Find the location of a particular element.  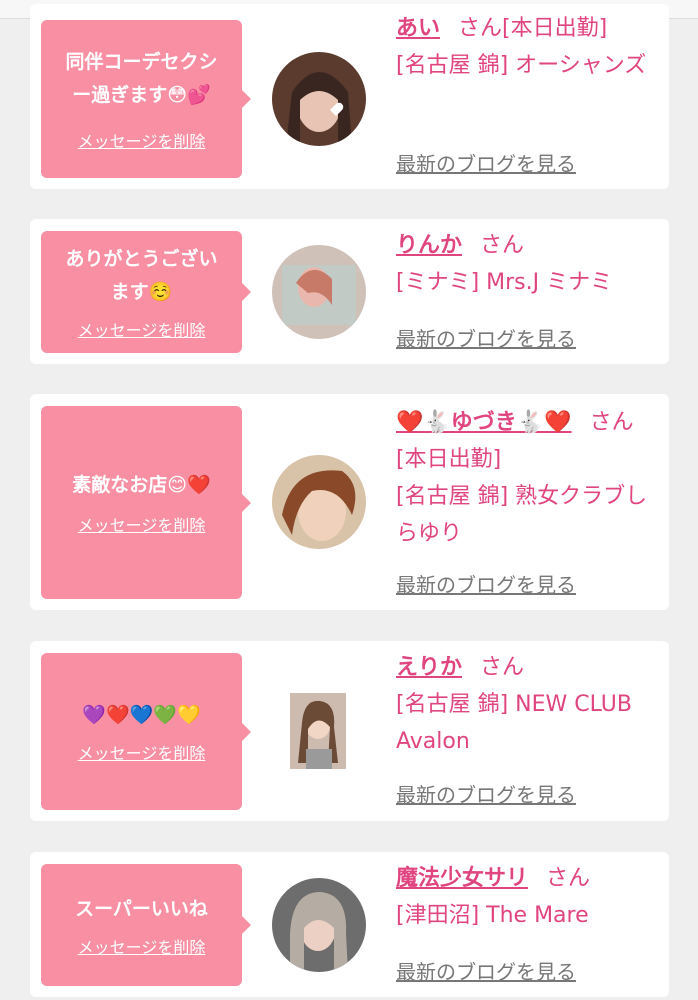

shop-name: [名古屋 錦] 熟女クラブしらゆり is located at coordinates (522, 515).